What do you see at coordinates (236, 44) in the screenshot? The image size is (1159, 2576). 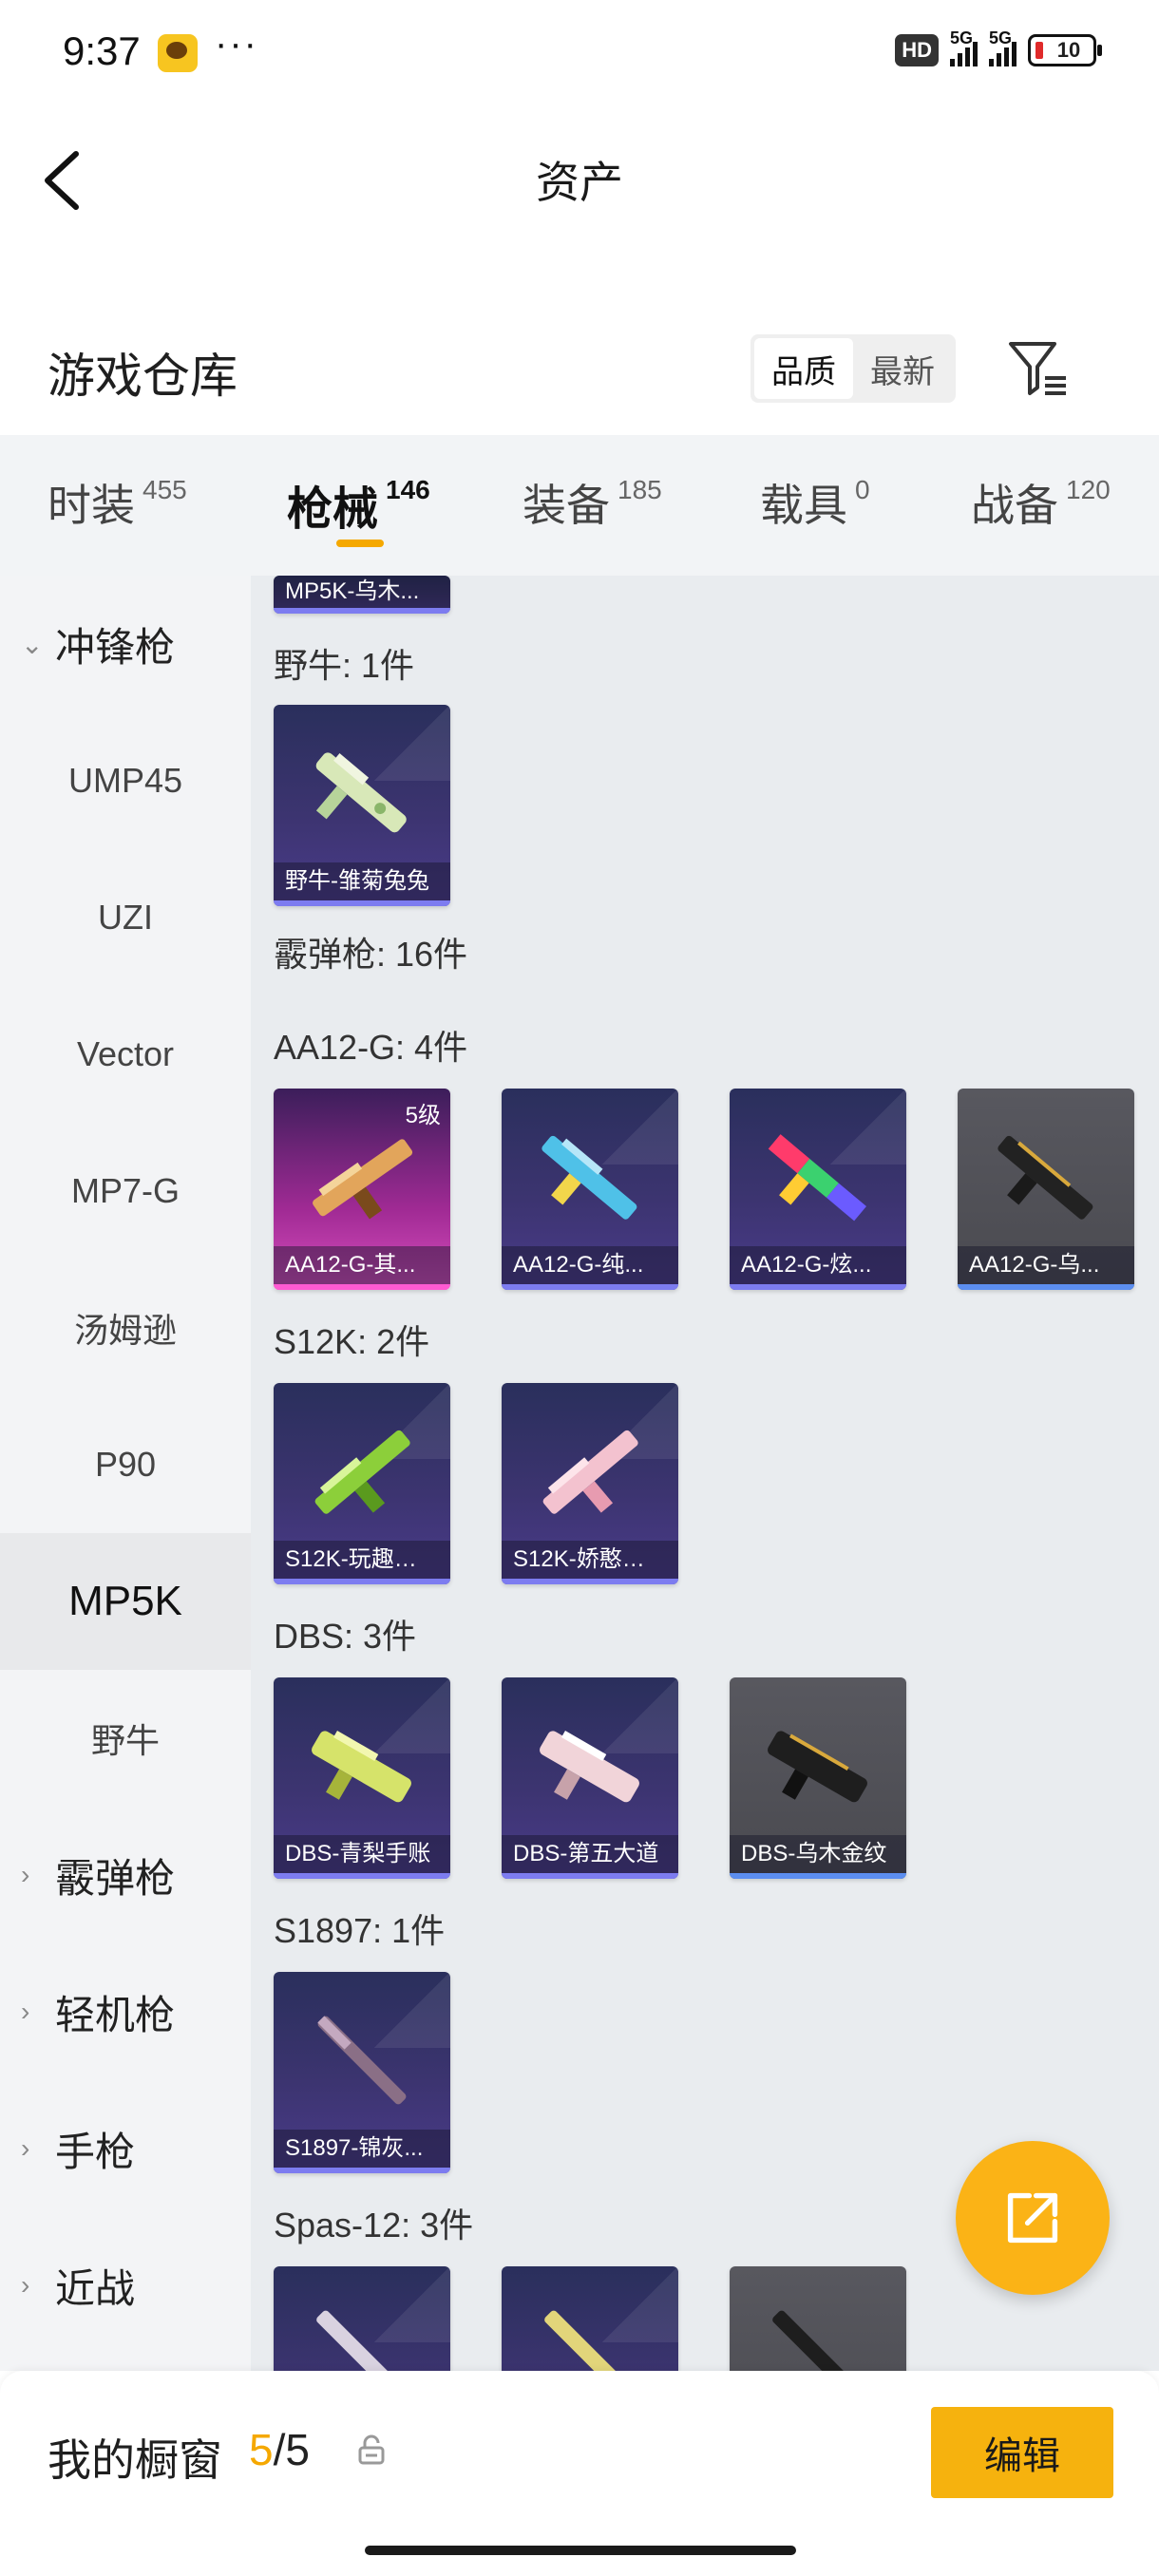 I see `more-notifications-icon: ···` at bounding box center [236, 44].